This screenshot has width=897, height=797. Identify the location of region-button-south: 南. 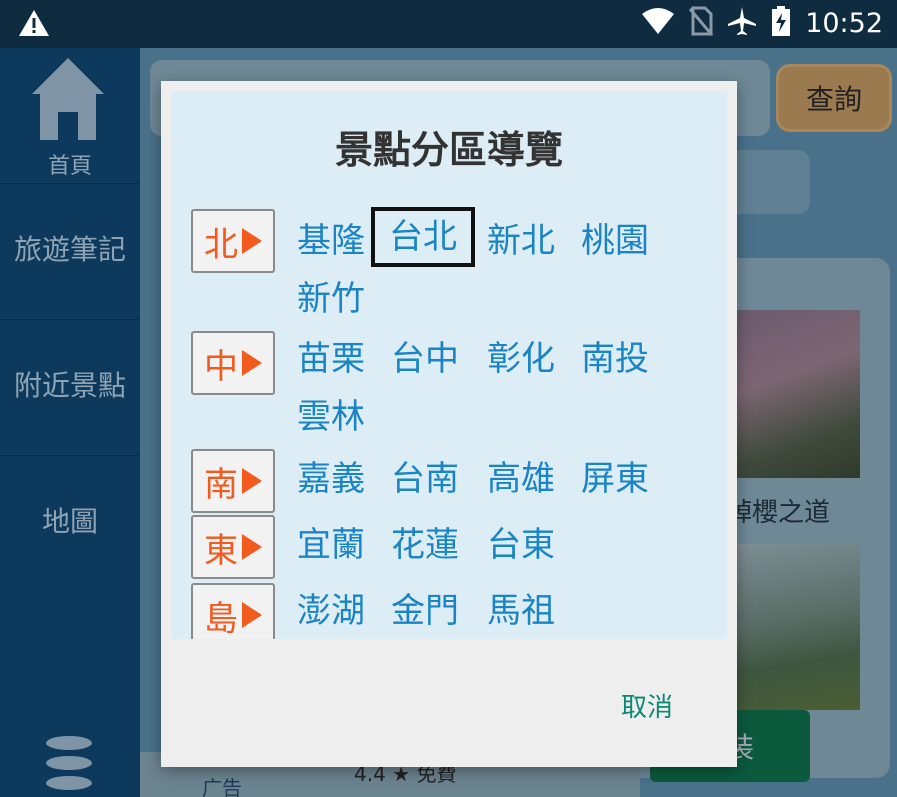
(233, 481).